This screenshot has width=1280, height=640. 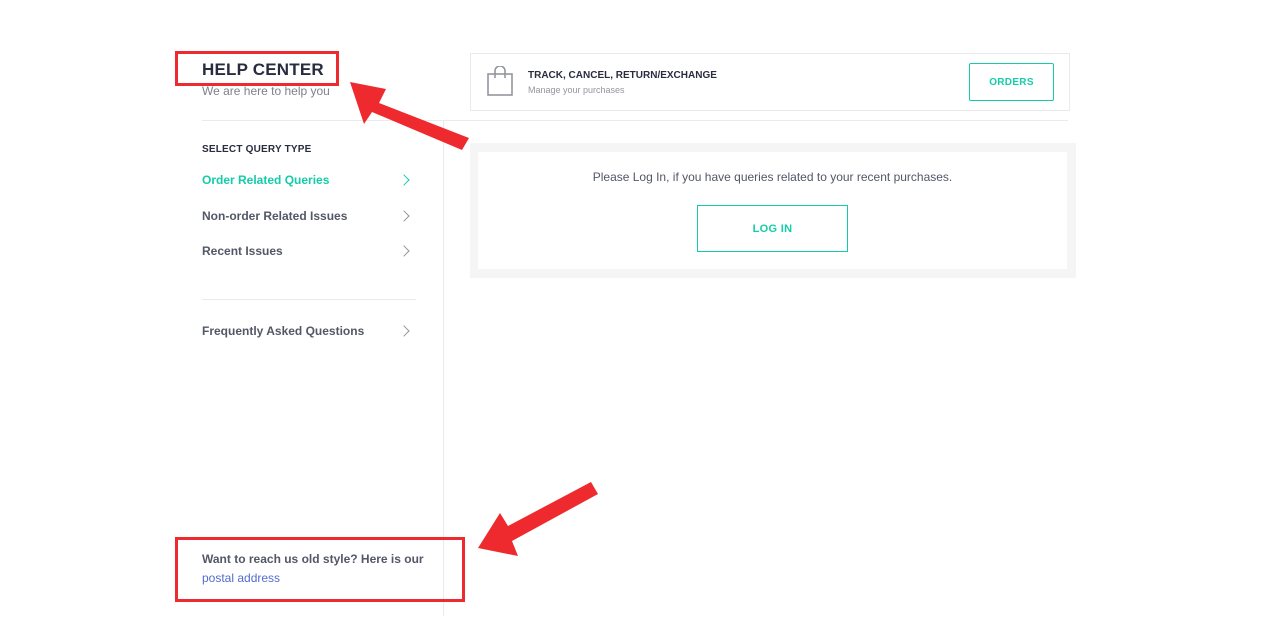 What do you see at coordinates (409, 116) in the screenshot?
I see `arrow-to-title` at bounding box center [409, 116].